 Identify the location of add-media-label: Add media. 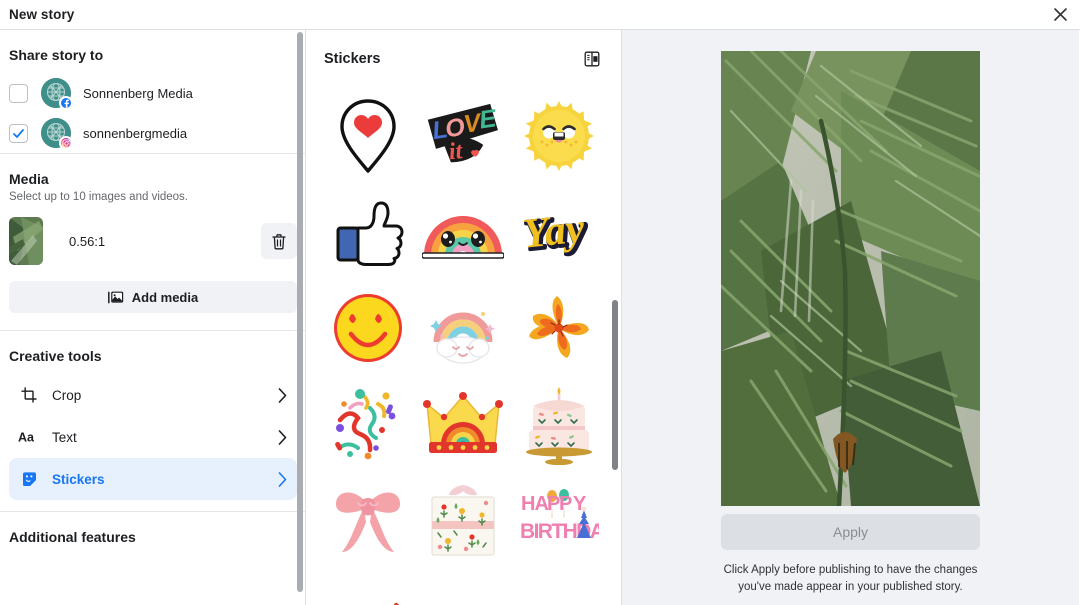
(165, 297).